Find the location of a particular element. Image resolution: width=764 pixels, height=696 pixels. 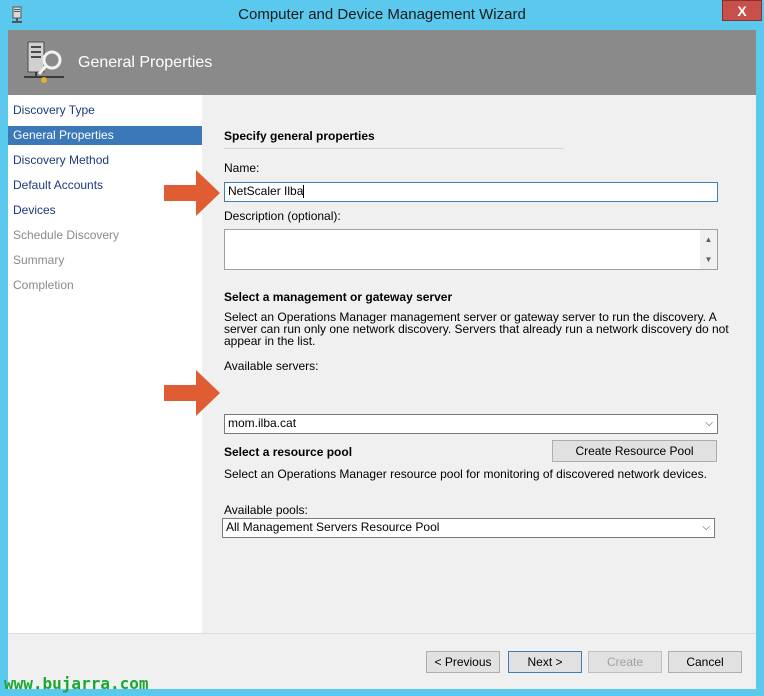

general-heading: Specify general properties is located at coordinates (299, 136).